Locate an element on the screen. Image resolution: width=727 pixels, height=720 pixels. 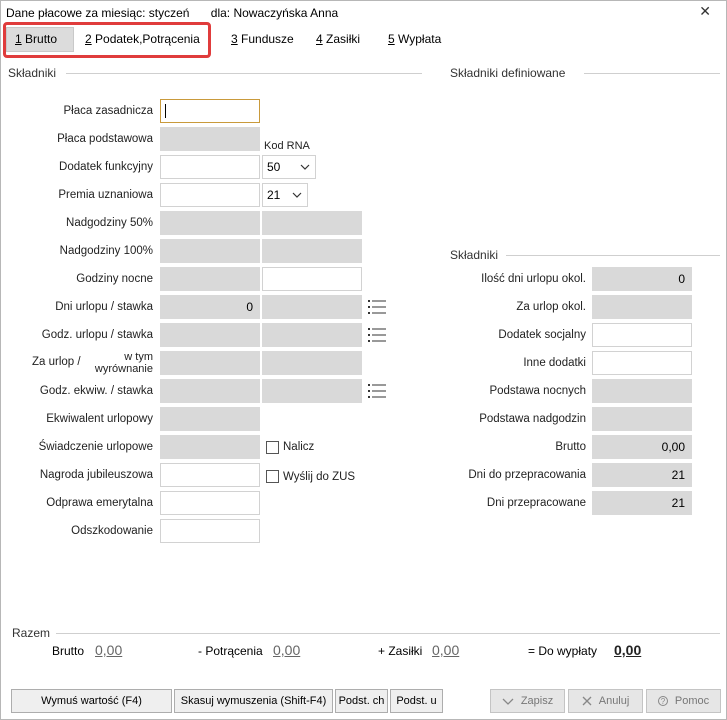
placa-zasadnicza-input is located at coordinates (210, 111).